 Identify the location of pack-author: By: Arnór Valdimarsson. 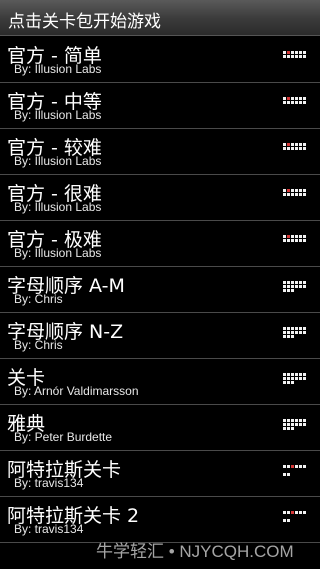
(76, 391).